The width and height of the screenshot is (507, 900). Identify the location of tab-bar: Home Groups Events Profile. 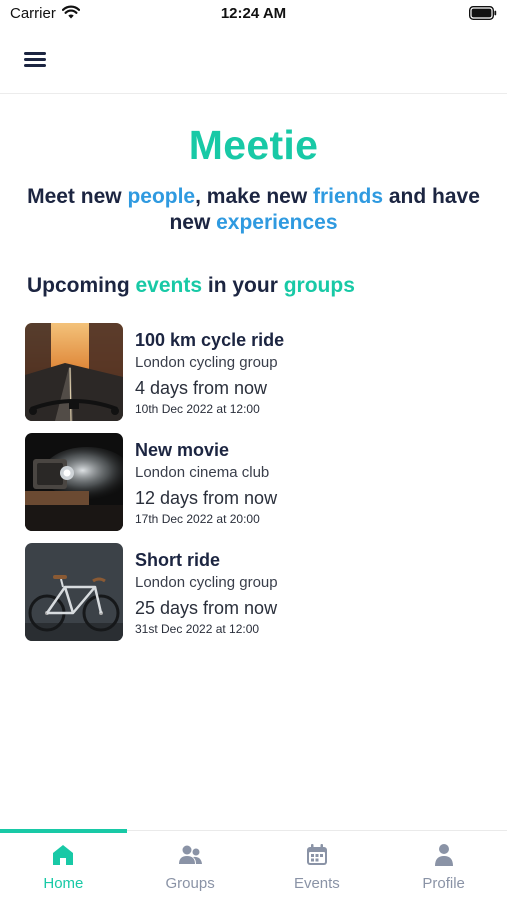
(253, 864).